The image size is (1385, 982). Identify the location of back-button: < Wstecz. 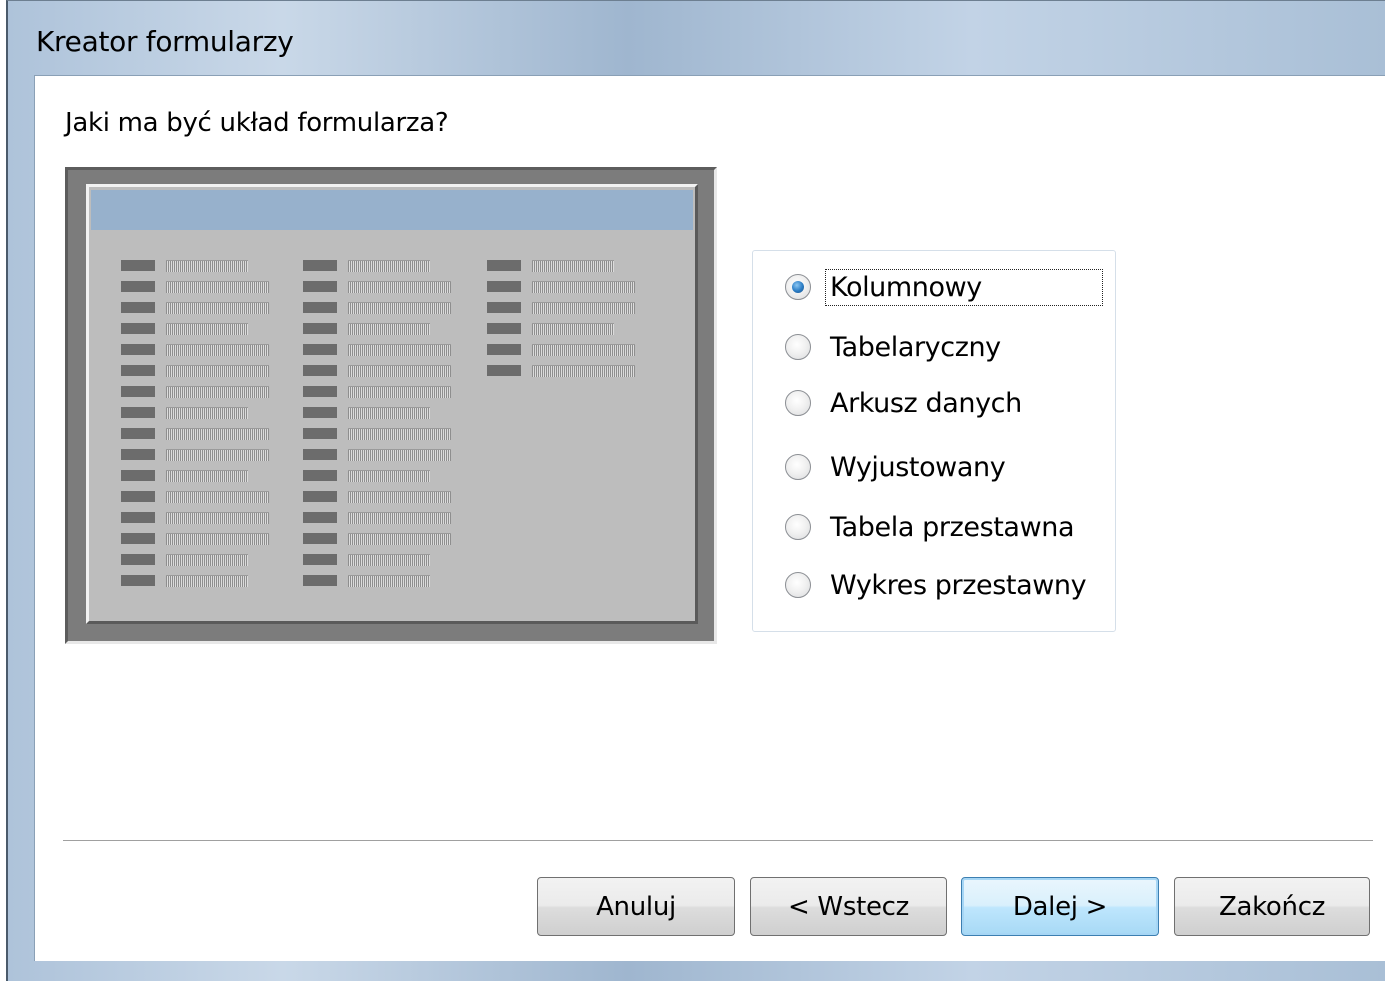
(848, 906).